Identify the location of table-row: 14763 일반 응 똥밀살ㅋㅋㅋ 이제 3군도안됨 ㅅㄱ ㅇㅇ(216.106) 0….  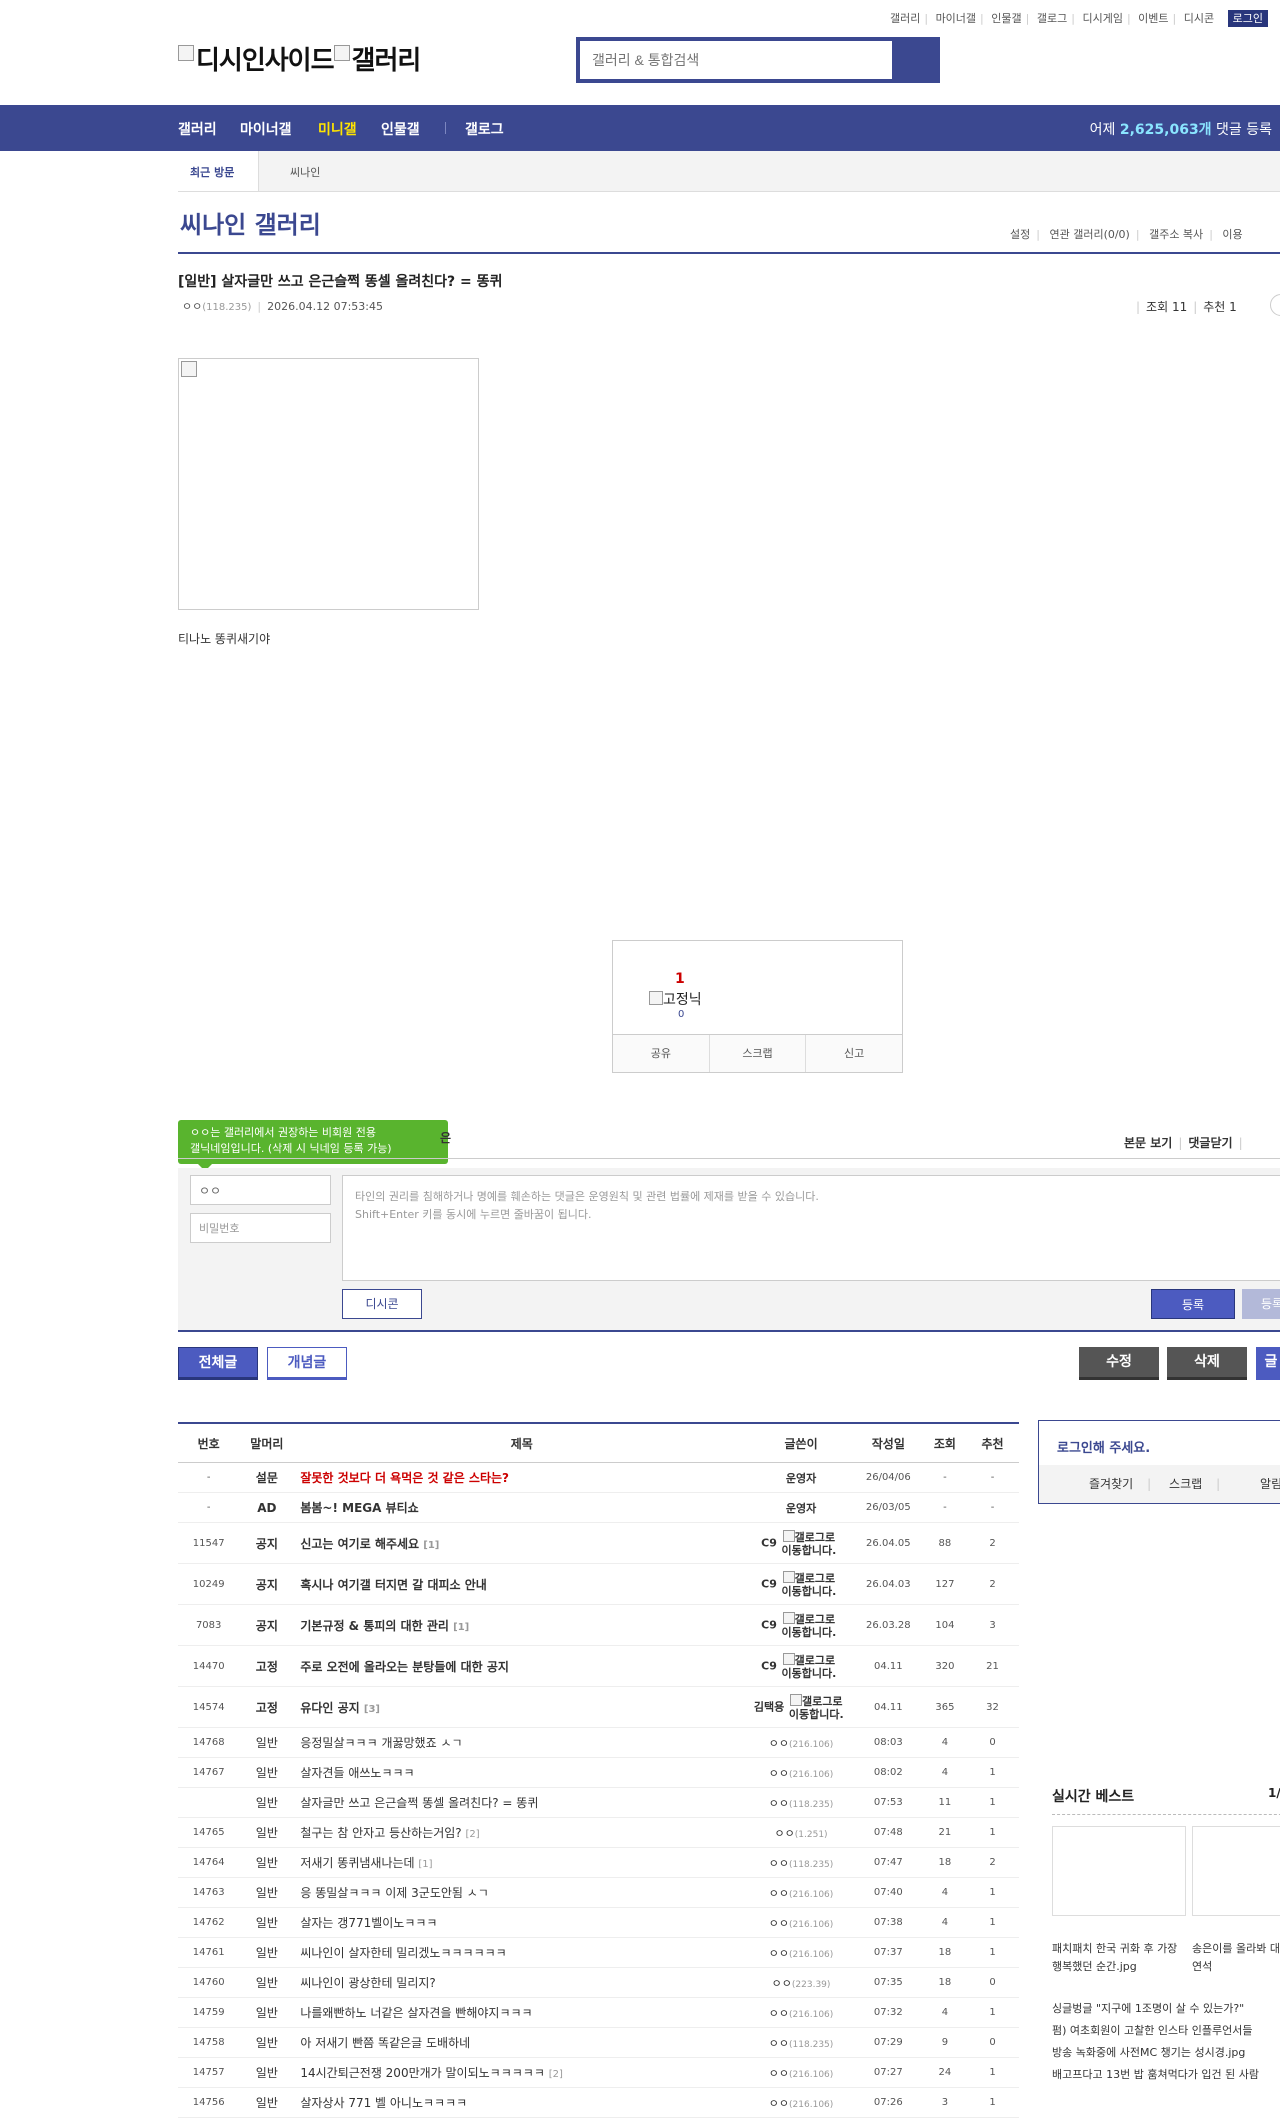
(598, 1892).